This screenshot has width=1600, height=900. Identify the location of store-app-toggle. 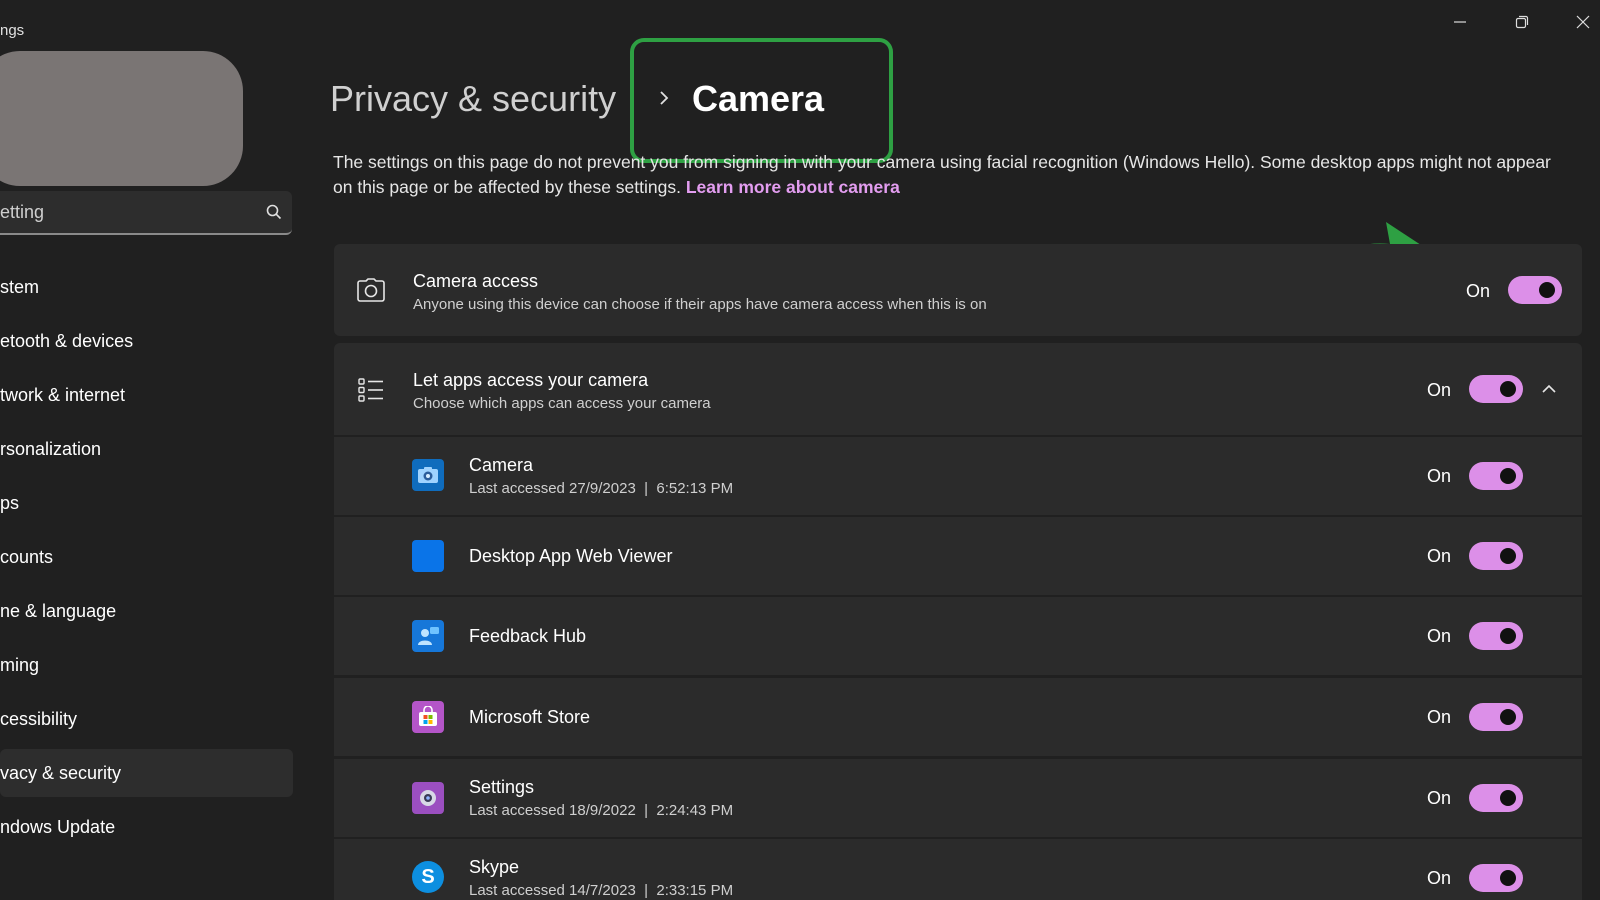
(1496, 717).